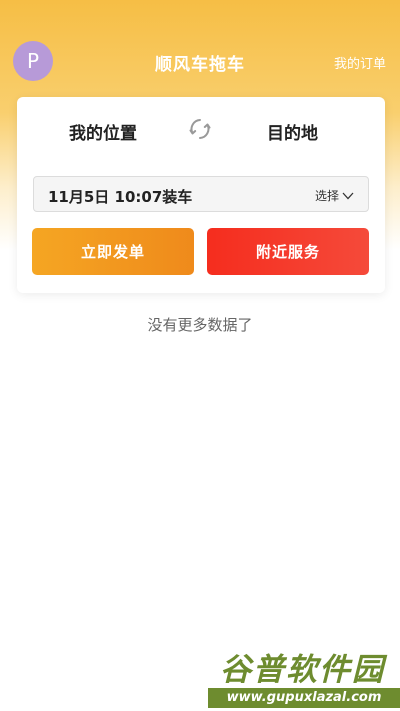 The width and height of the screenshot is (400, 711). I want to click on my-orders-link: 我的订单, so click(360, 62).